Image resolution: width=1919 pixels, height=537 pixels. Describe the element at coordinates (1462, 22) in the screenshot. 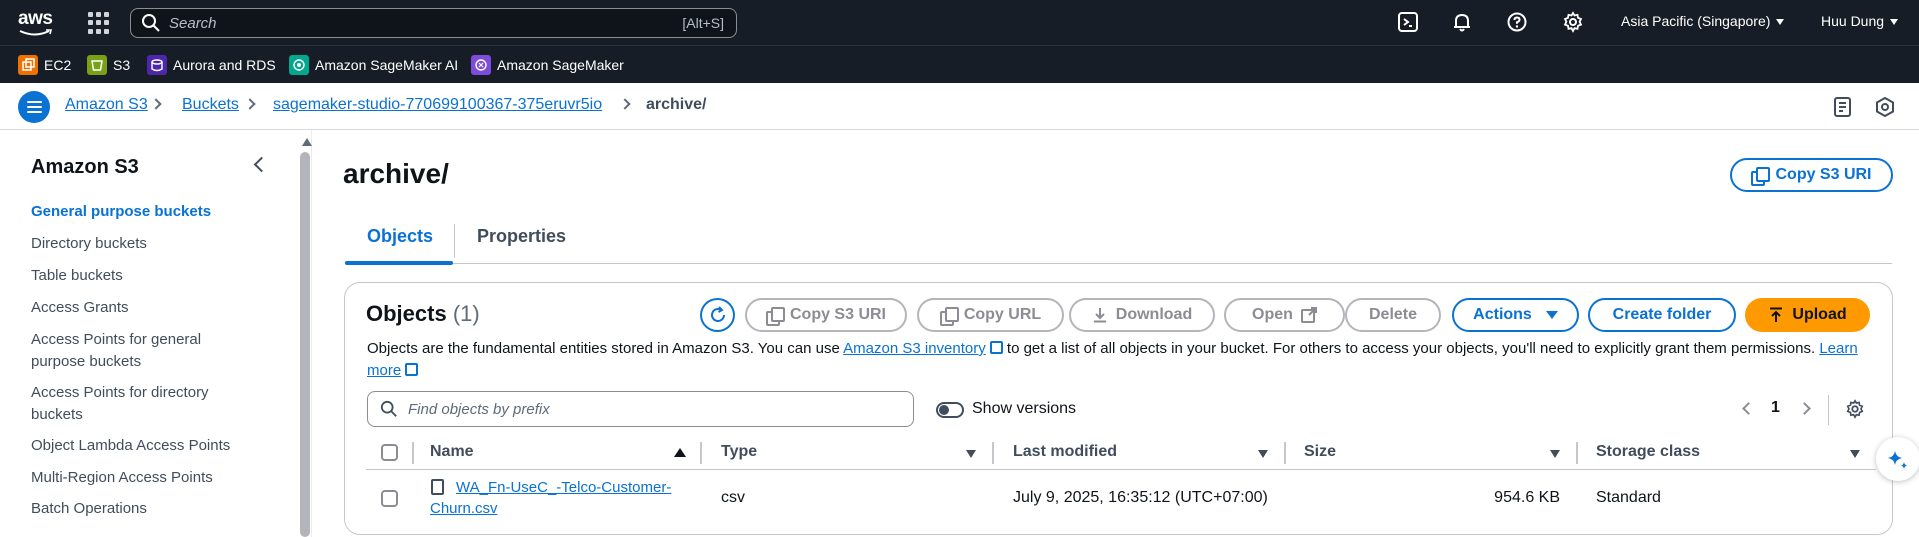

I see `bell-icon` at that location.